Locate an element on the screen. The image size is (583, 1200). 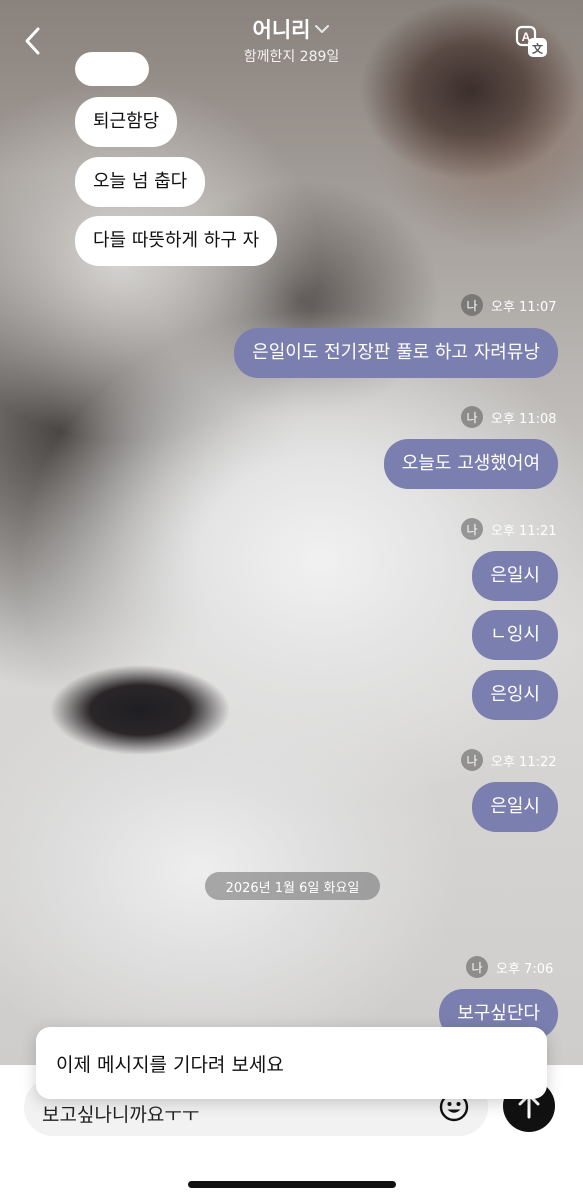
message-meta: 나 오후 11:07 is located at coordinates (509, 305).